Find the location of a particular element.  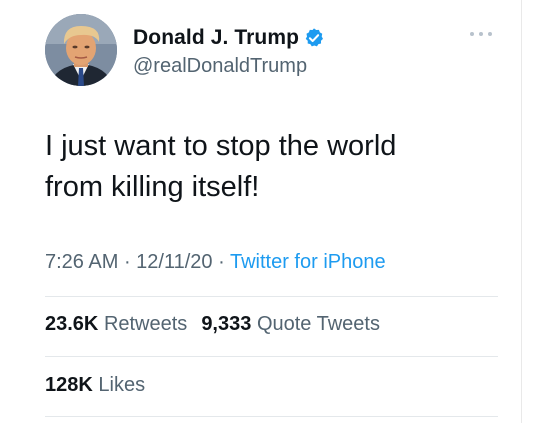

tweet-time: 7:26 AM is located at coordinates (81, 262).